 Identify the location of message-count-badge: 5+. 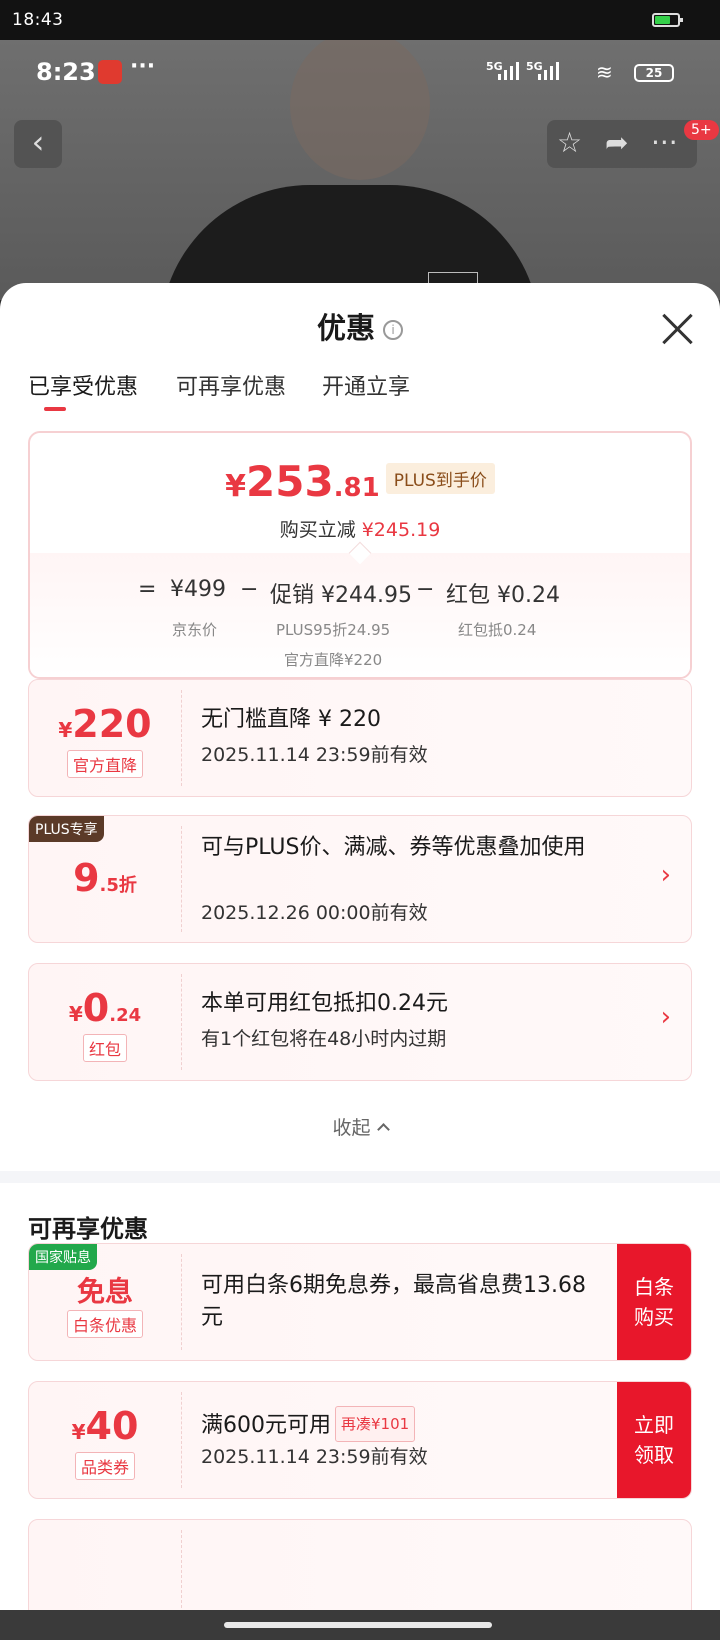
(701, 130).